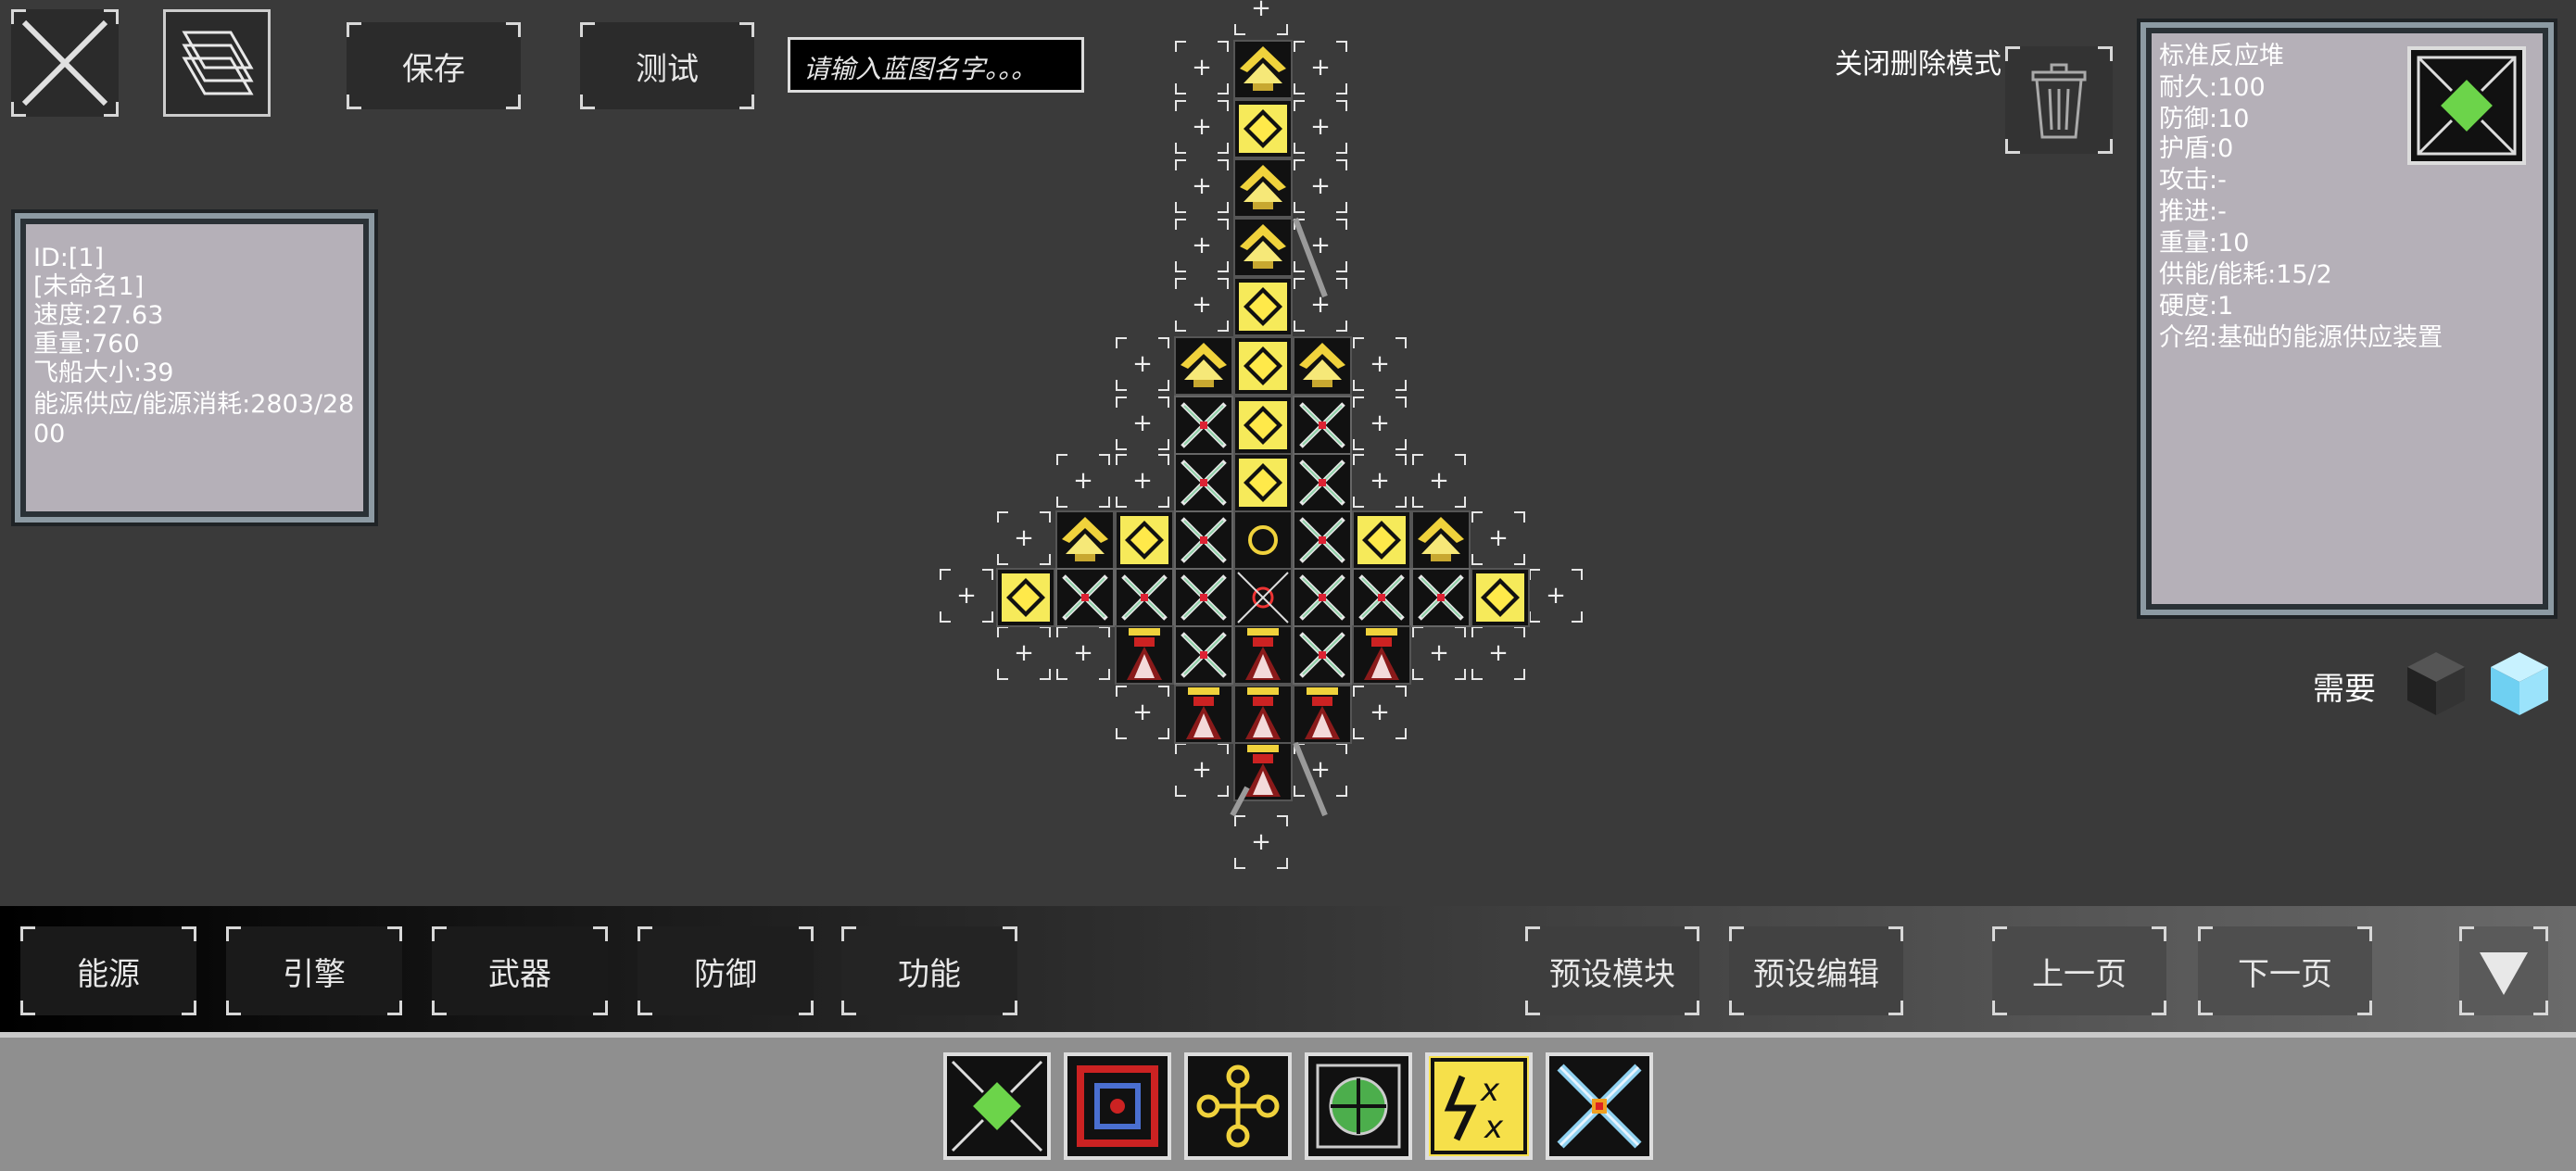  What do you see at coordinates (2193, 212) in the screenshot?
I see `block-thrust: 推进:-` at bounding box center [2193, 212].